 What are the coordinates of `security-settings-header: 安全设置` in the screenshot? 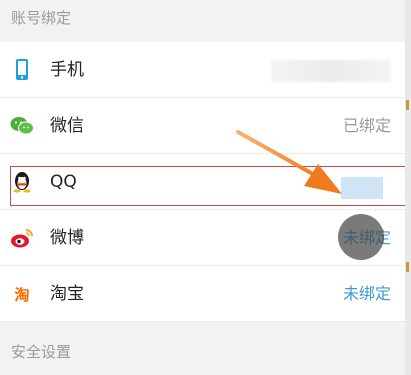 It's located at (205, 354).